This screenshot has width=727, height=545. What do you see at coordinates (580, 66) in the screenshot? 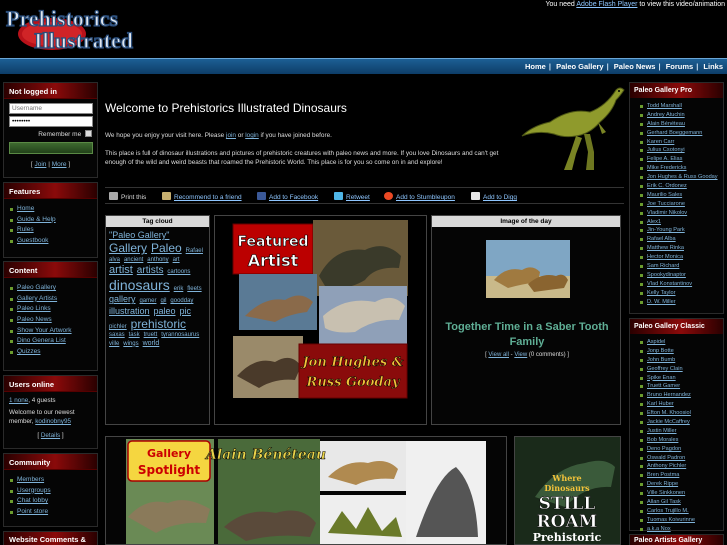
I see `nav-paleo-gallery: Paleo Gallery` at bounding box center [580, 66].